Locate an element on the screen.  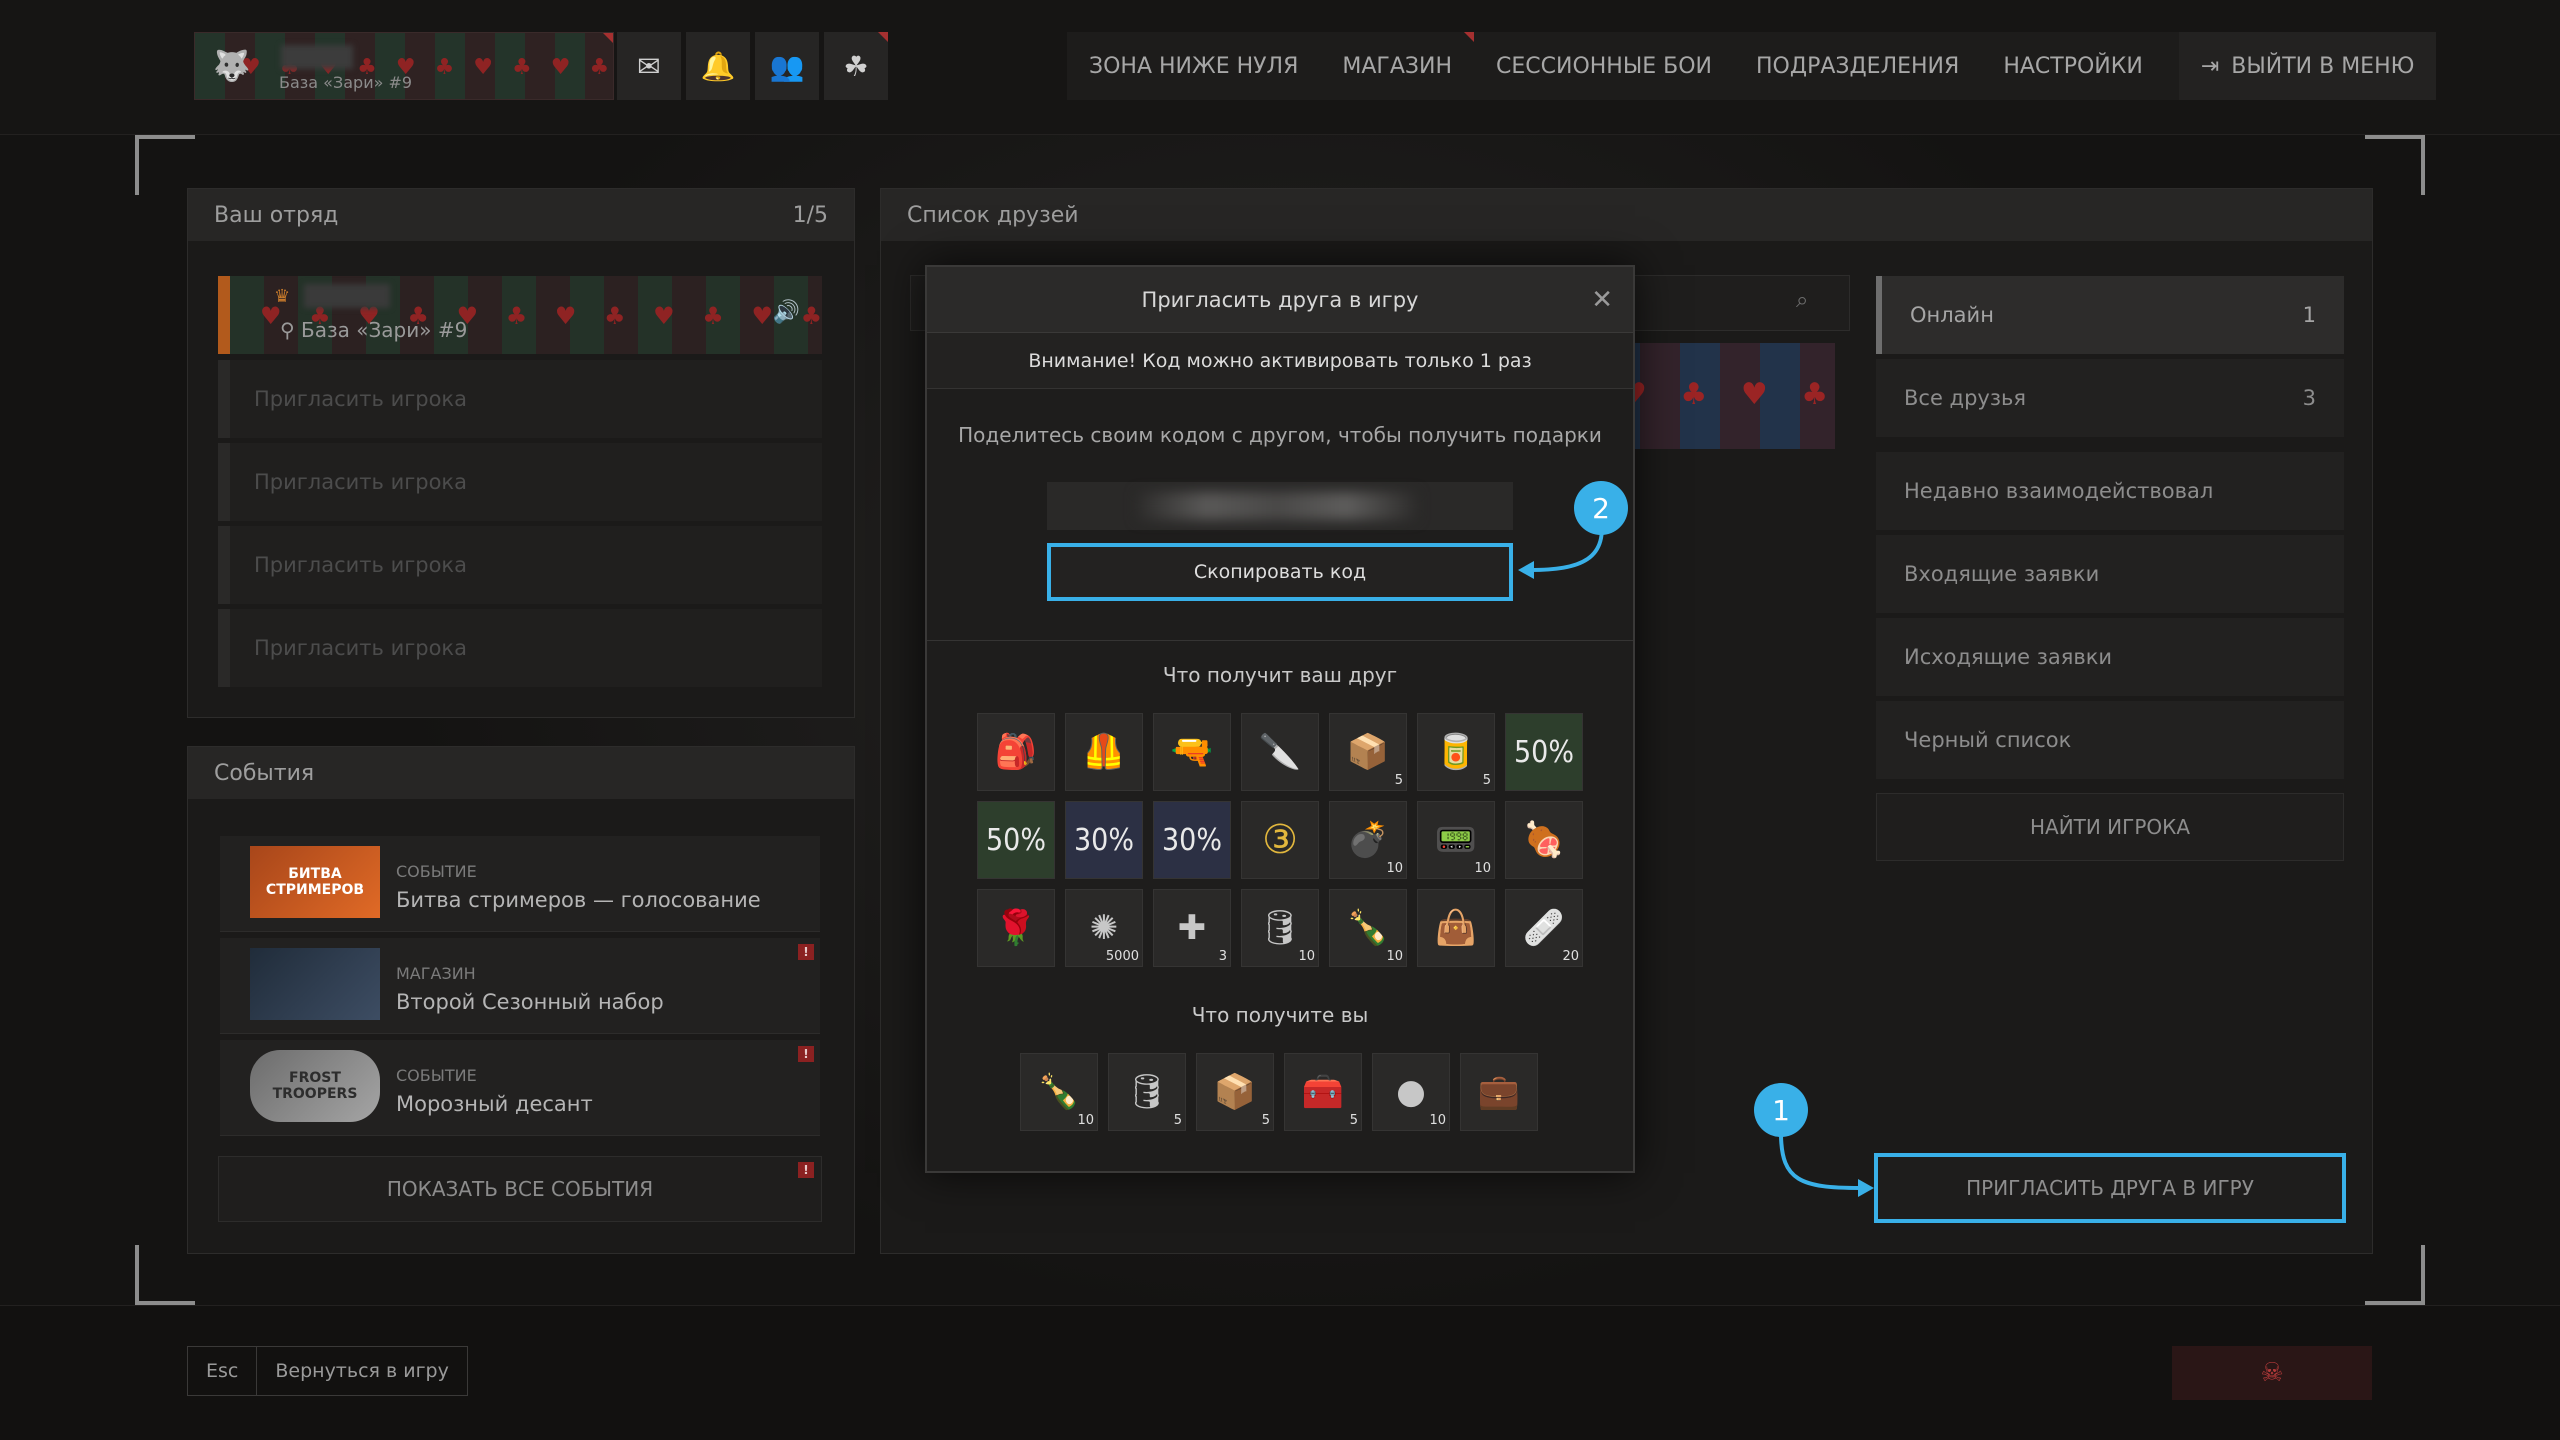
reward-glyph: 📦 is located at coordinates (1368, 752).